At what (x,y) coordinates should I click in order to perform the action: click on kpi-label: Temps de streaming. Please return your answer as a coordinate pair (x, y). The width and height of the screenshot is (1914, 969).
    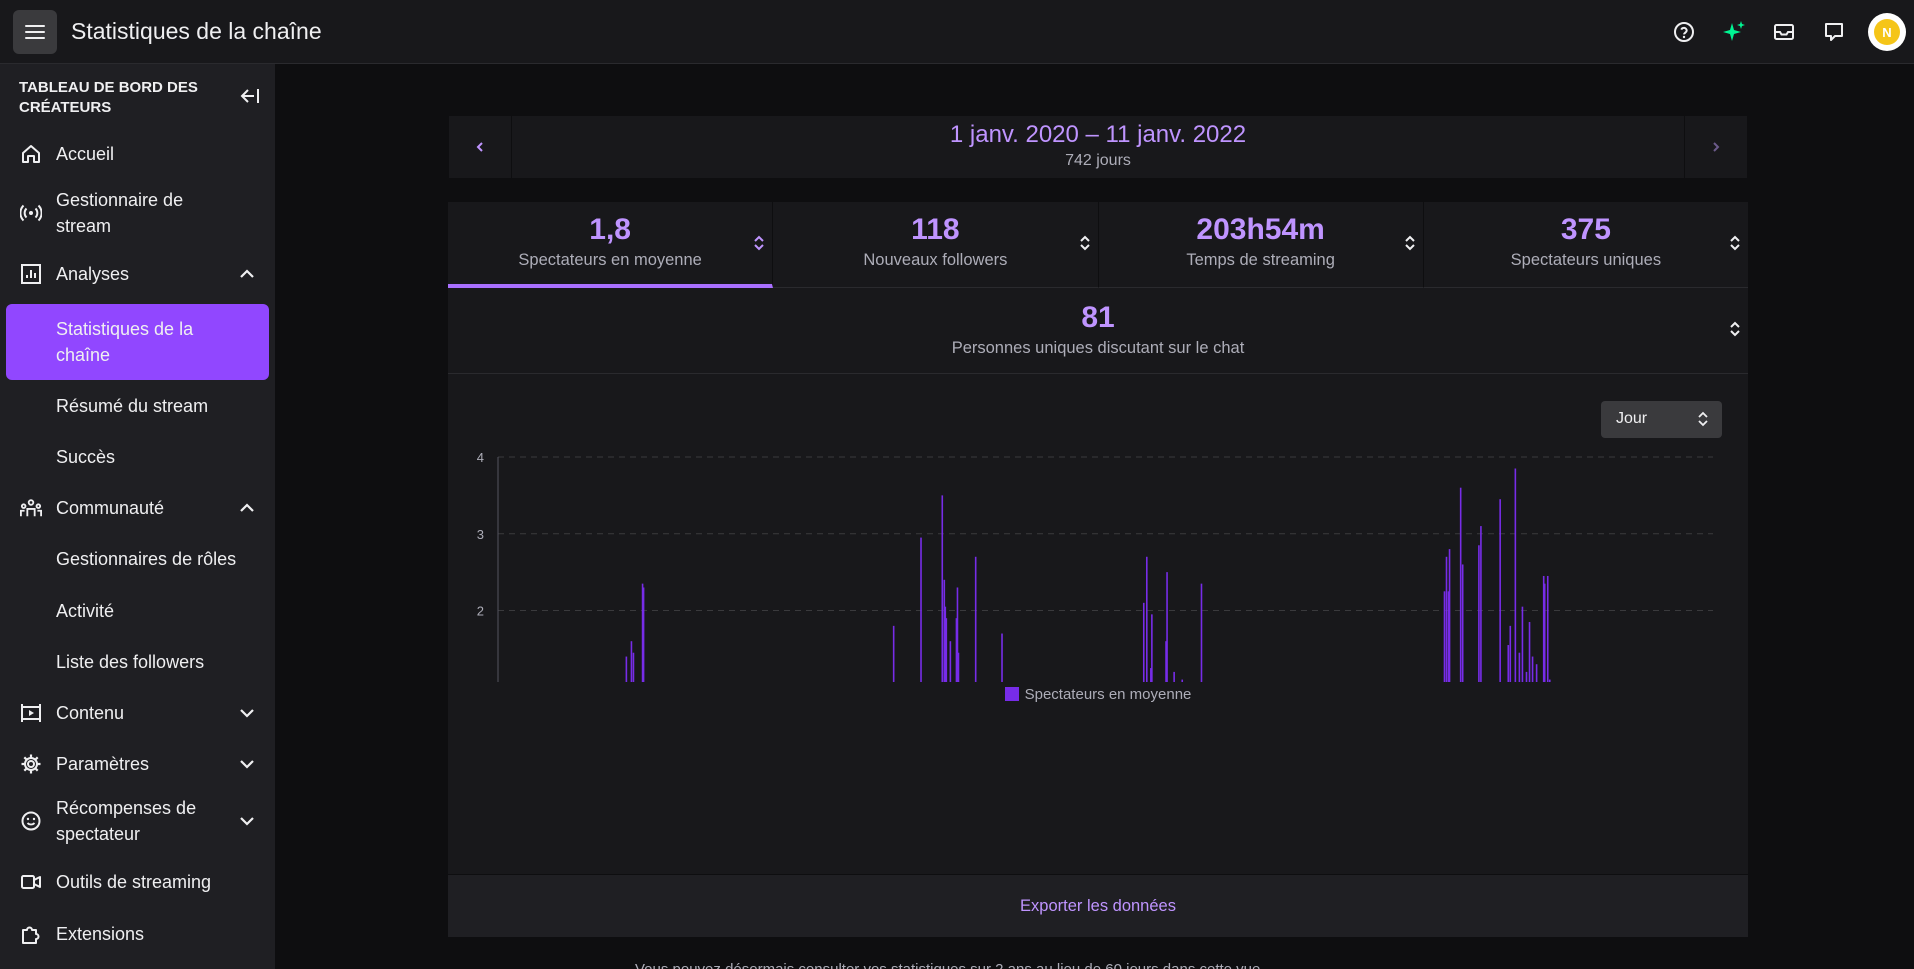
    Looking at the image, I should click on (1260, 260).